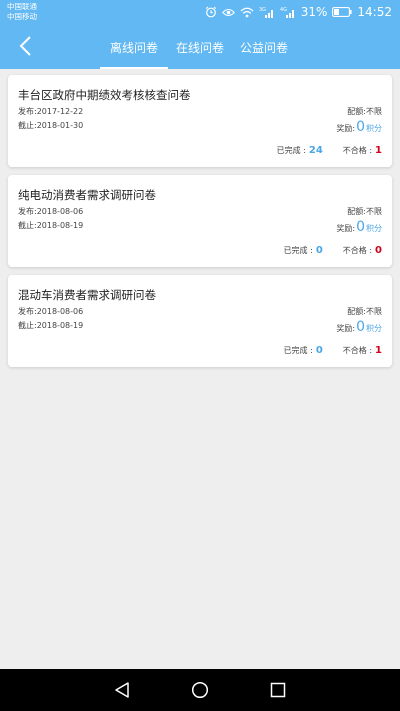 The height and width of the screenshot is (711, 400). I want to click on back-button, so click(25, 46).